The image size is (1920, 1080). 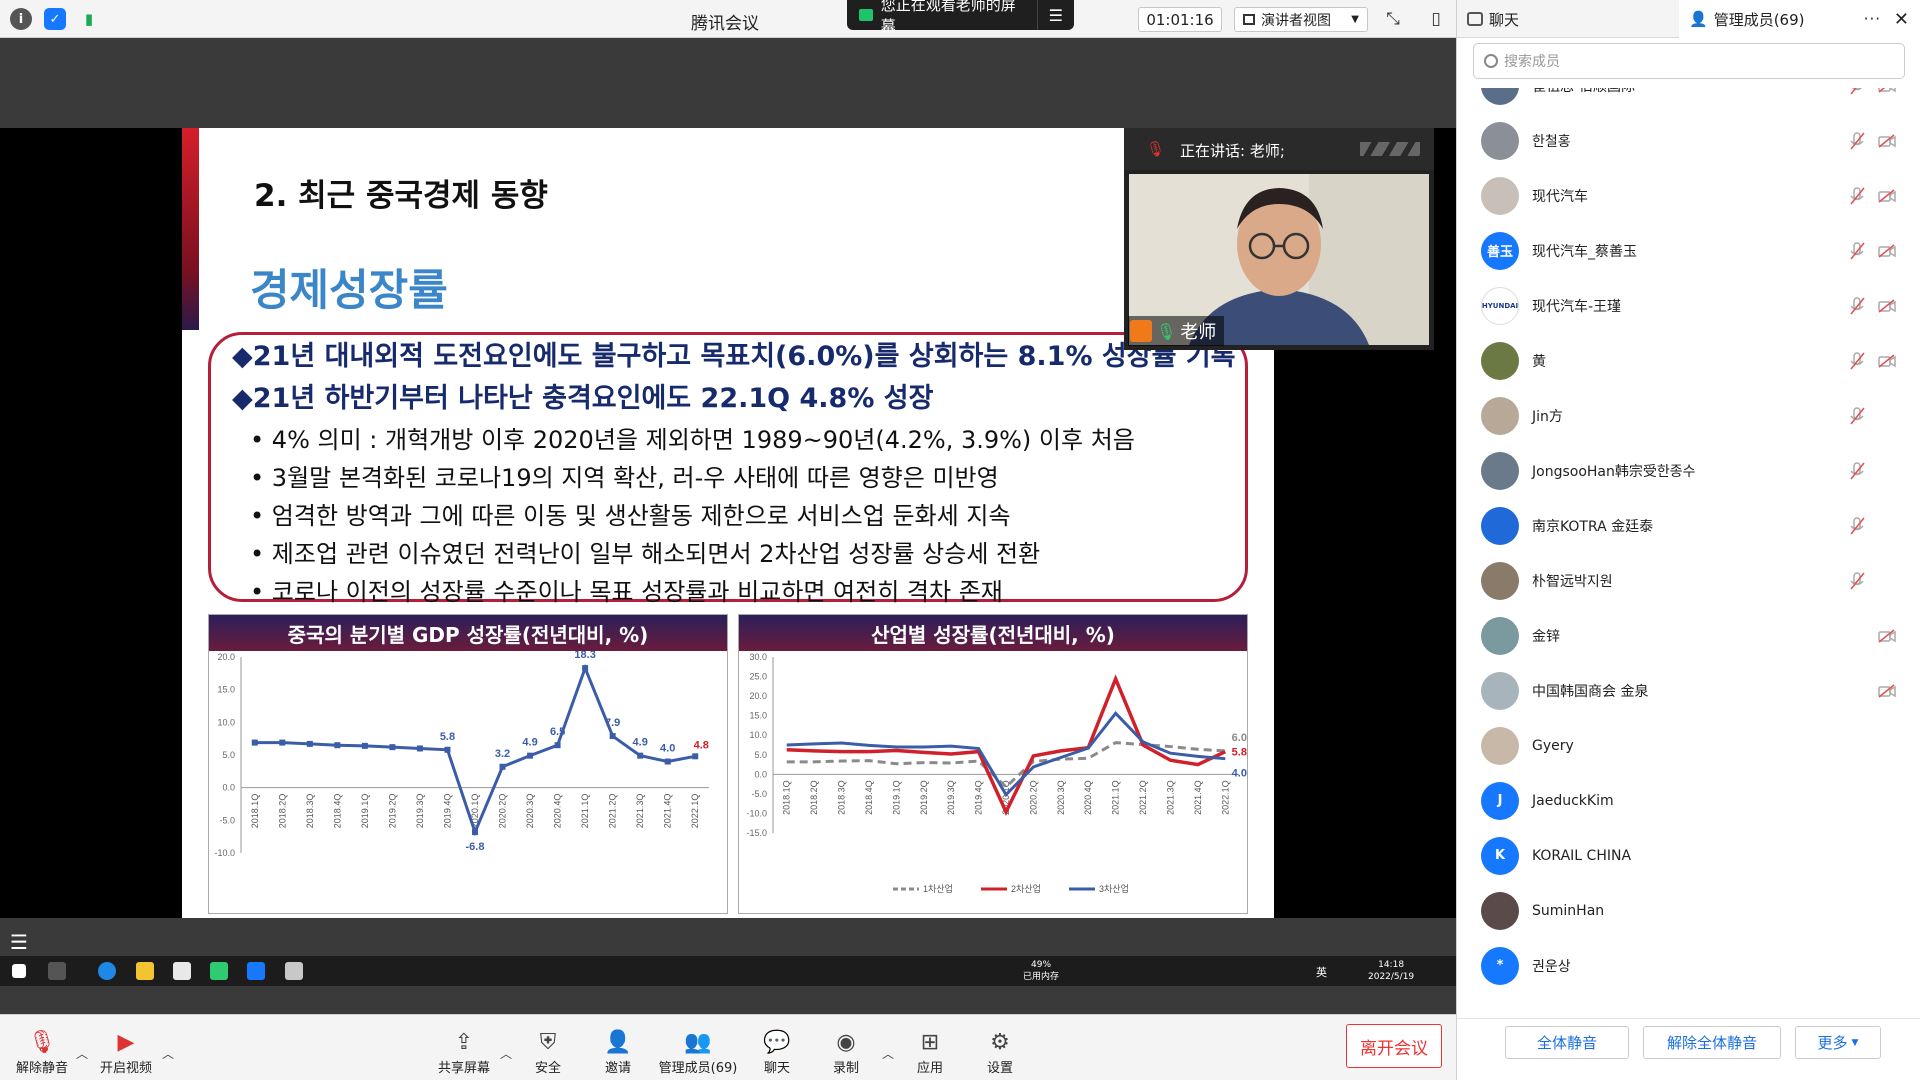 I want to click on member-row: JongsooHan韩宗受한종수, so click(x=1688, y=470).